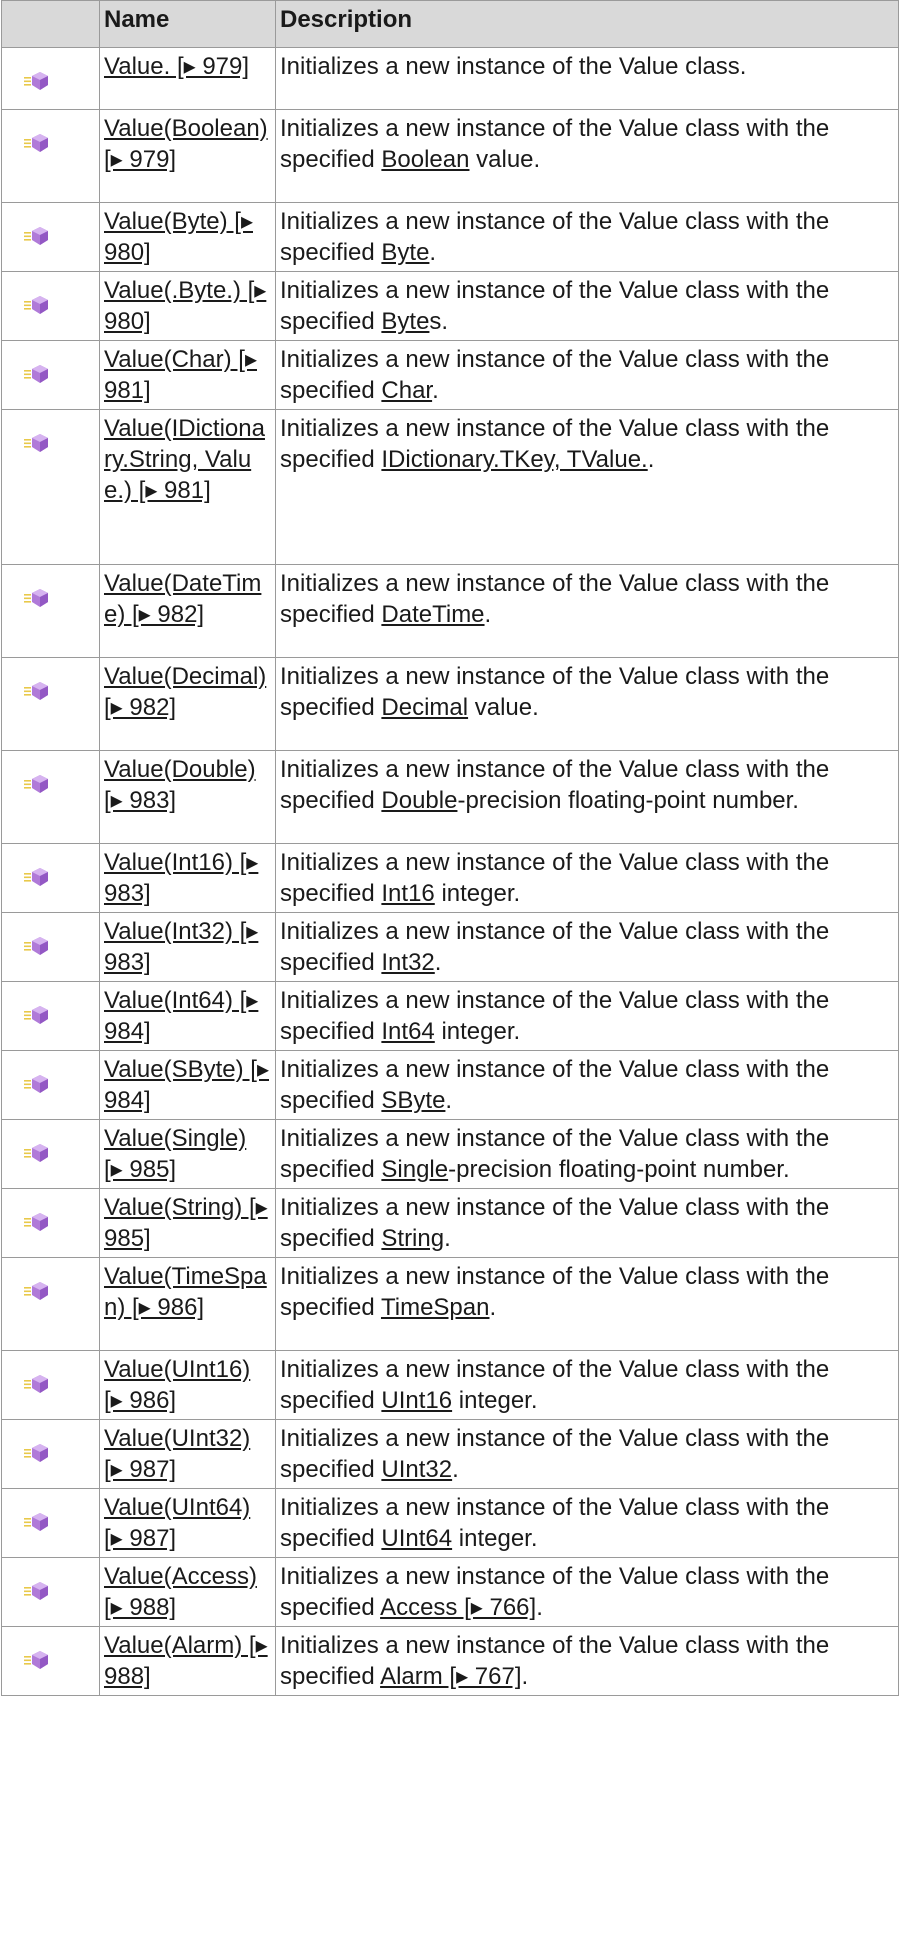 Image resolution: width=899 pixels, height=1935 pixels. Describe the element at coordinates (180, 1592) in the screenshot. I see `member-name-link: Value(Access) [▸ 988]` at that location.